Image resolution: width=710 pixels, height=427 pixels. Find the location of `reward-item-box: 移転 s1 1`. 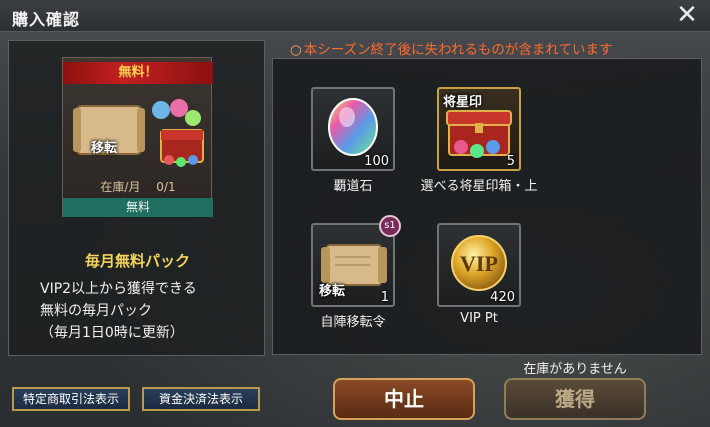

reward-item-box: 移転 s1 1 is located at coordinates (356, 261).